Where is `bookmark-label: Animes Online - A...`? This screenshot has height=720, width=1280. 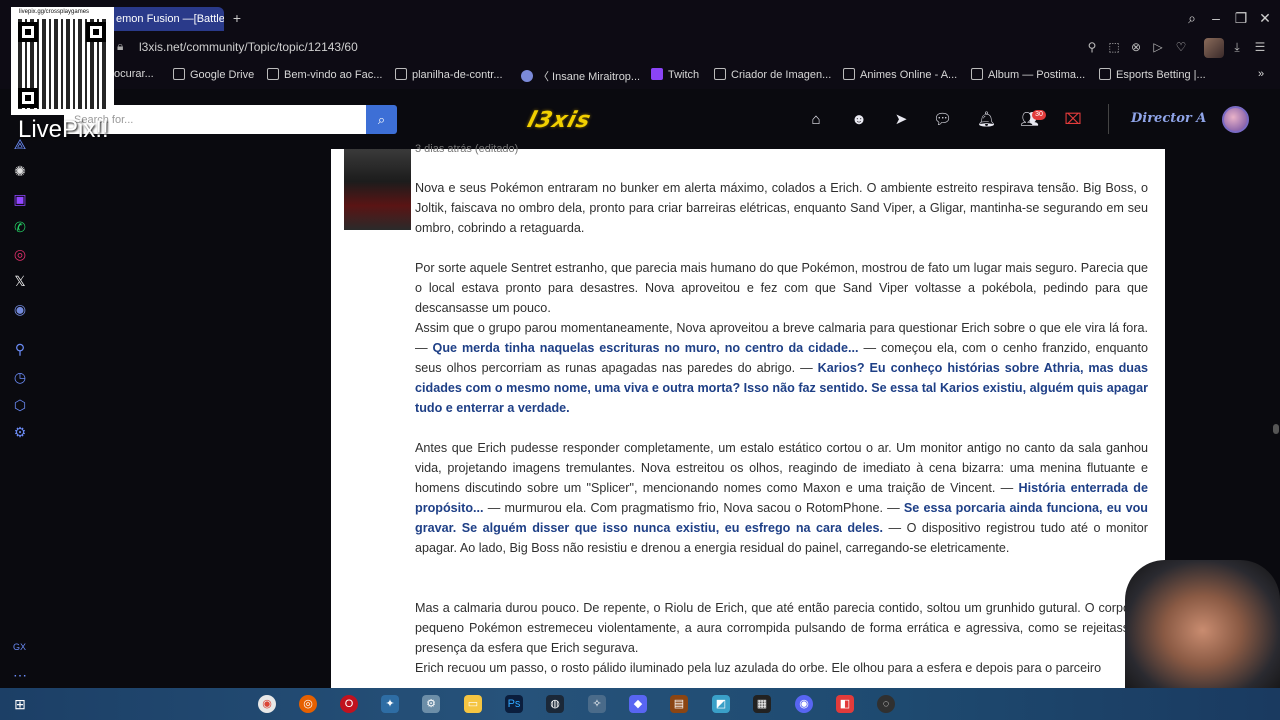 bookmark-label: Animes Online - A... is located at coordinates (909, 75).